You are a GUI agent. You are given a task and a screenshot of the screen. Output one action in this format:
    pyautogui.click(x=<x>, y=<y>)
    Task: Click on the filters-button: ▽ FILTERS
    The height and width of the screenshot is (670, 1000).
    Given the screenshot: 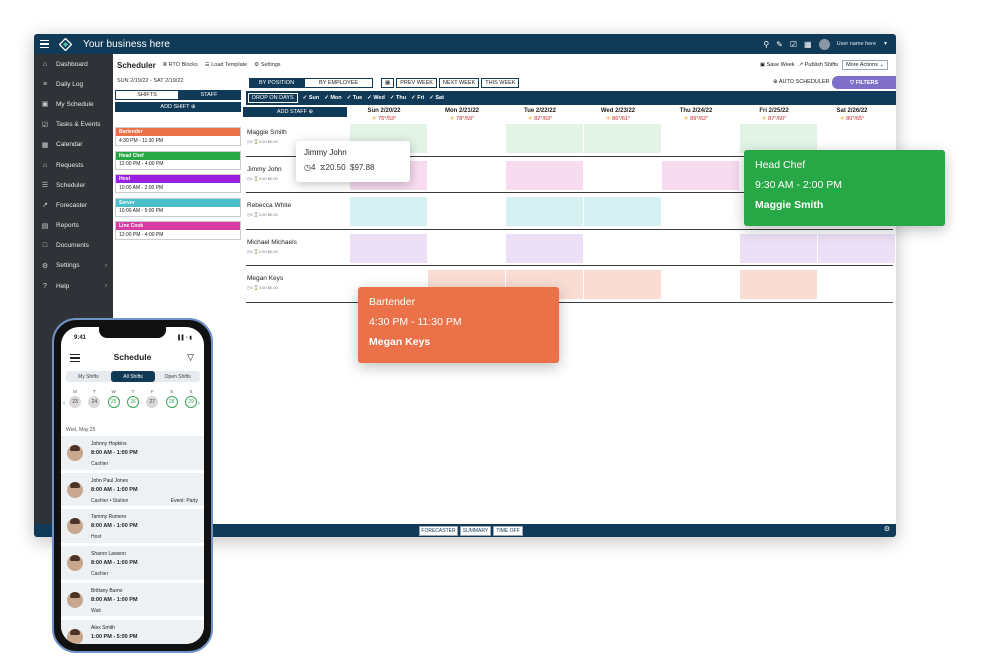 What is the action you would take?
    pyautogui.click(x=864, y=82)
    